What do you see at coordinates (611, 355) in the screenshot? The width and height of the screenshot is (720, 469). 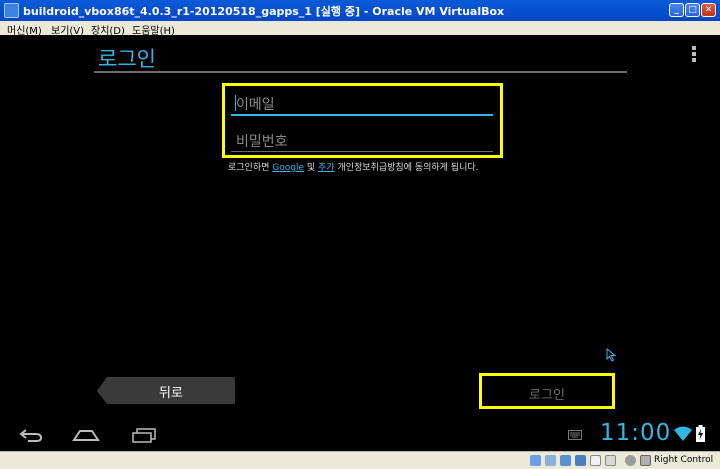 I see `mouse-pointer-icon` at bounding box center [611, 355].